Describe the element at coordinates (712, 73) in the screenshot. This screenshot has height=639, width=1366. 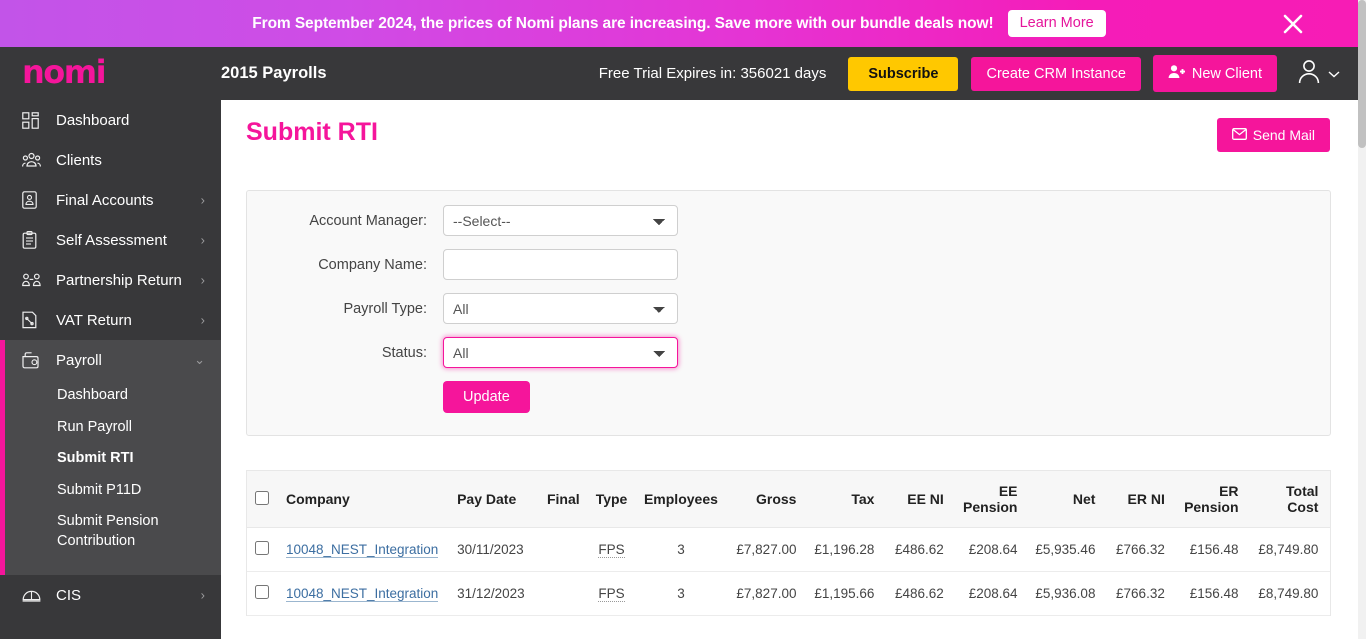
I see `trial-status-text: Free Trial Expires in: 356021 days` at that location.